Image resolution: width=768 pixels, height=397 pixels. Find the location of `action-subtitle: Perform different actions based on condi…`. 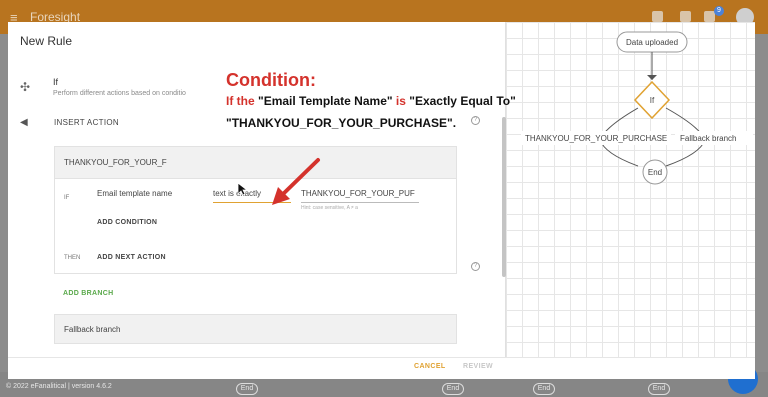

action-subtitle: Perform different actions based on condi… is located at coordinates (119, 93).